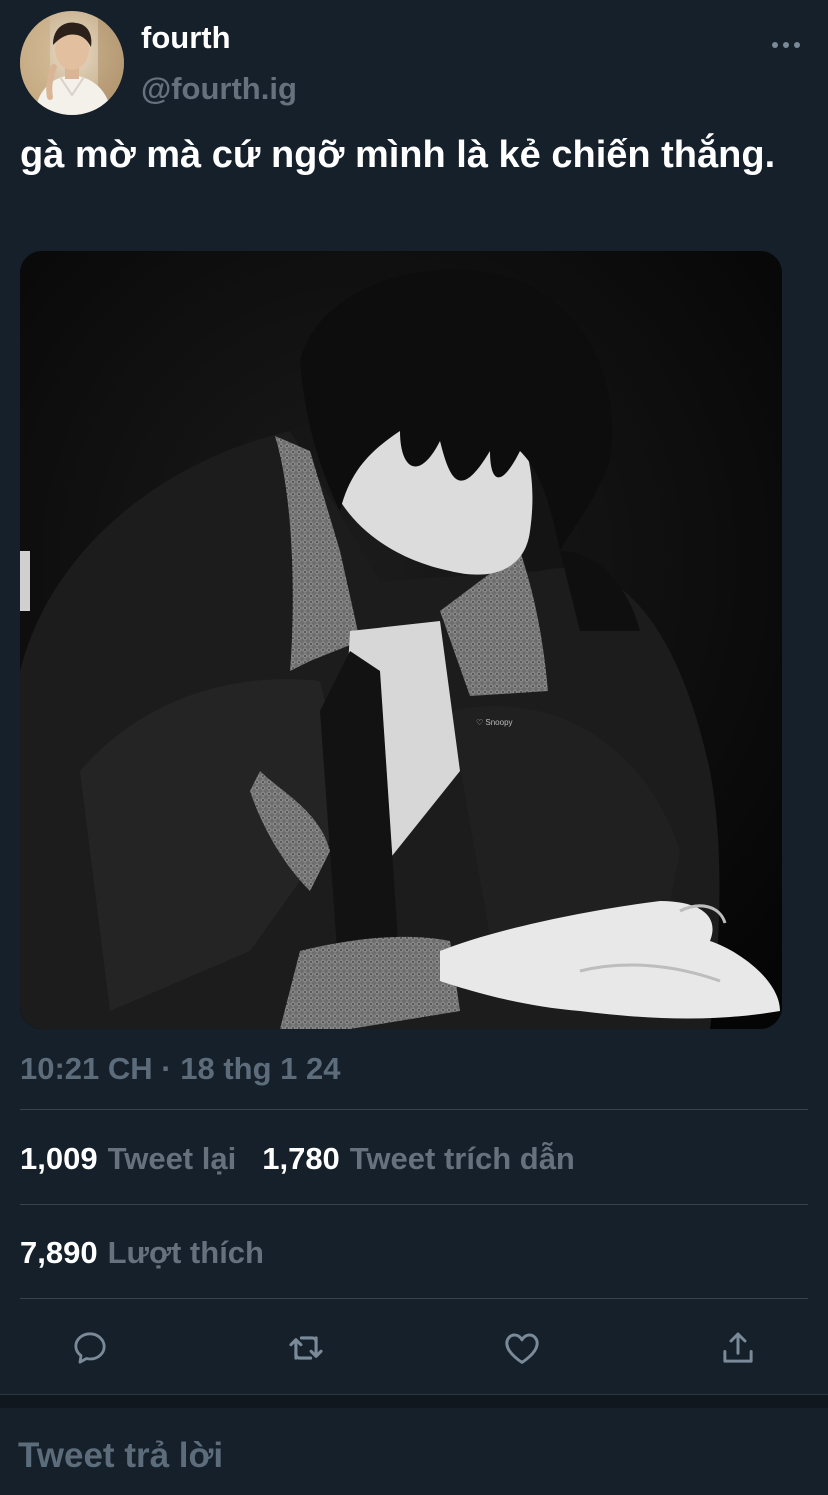 The image size is (828, 1495). What do you see at coordinates (59, 1158) in the screenshot?
I see `retweet-count: 1,009` at bounding box center [59, 1158].